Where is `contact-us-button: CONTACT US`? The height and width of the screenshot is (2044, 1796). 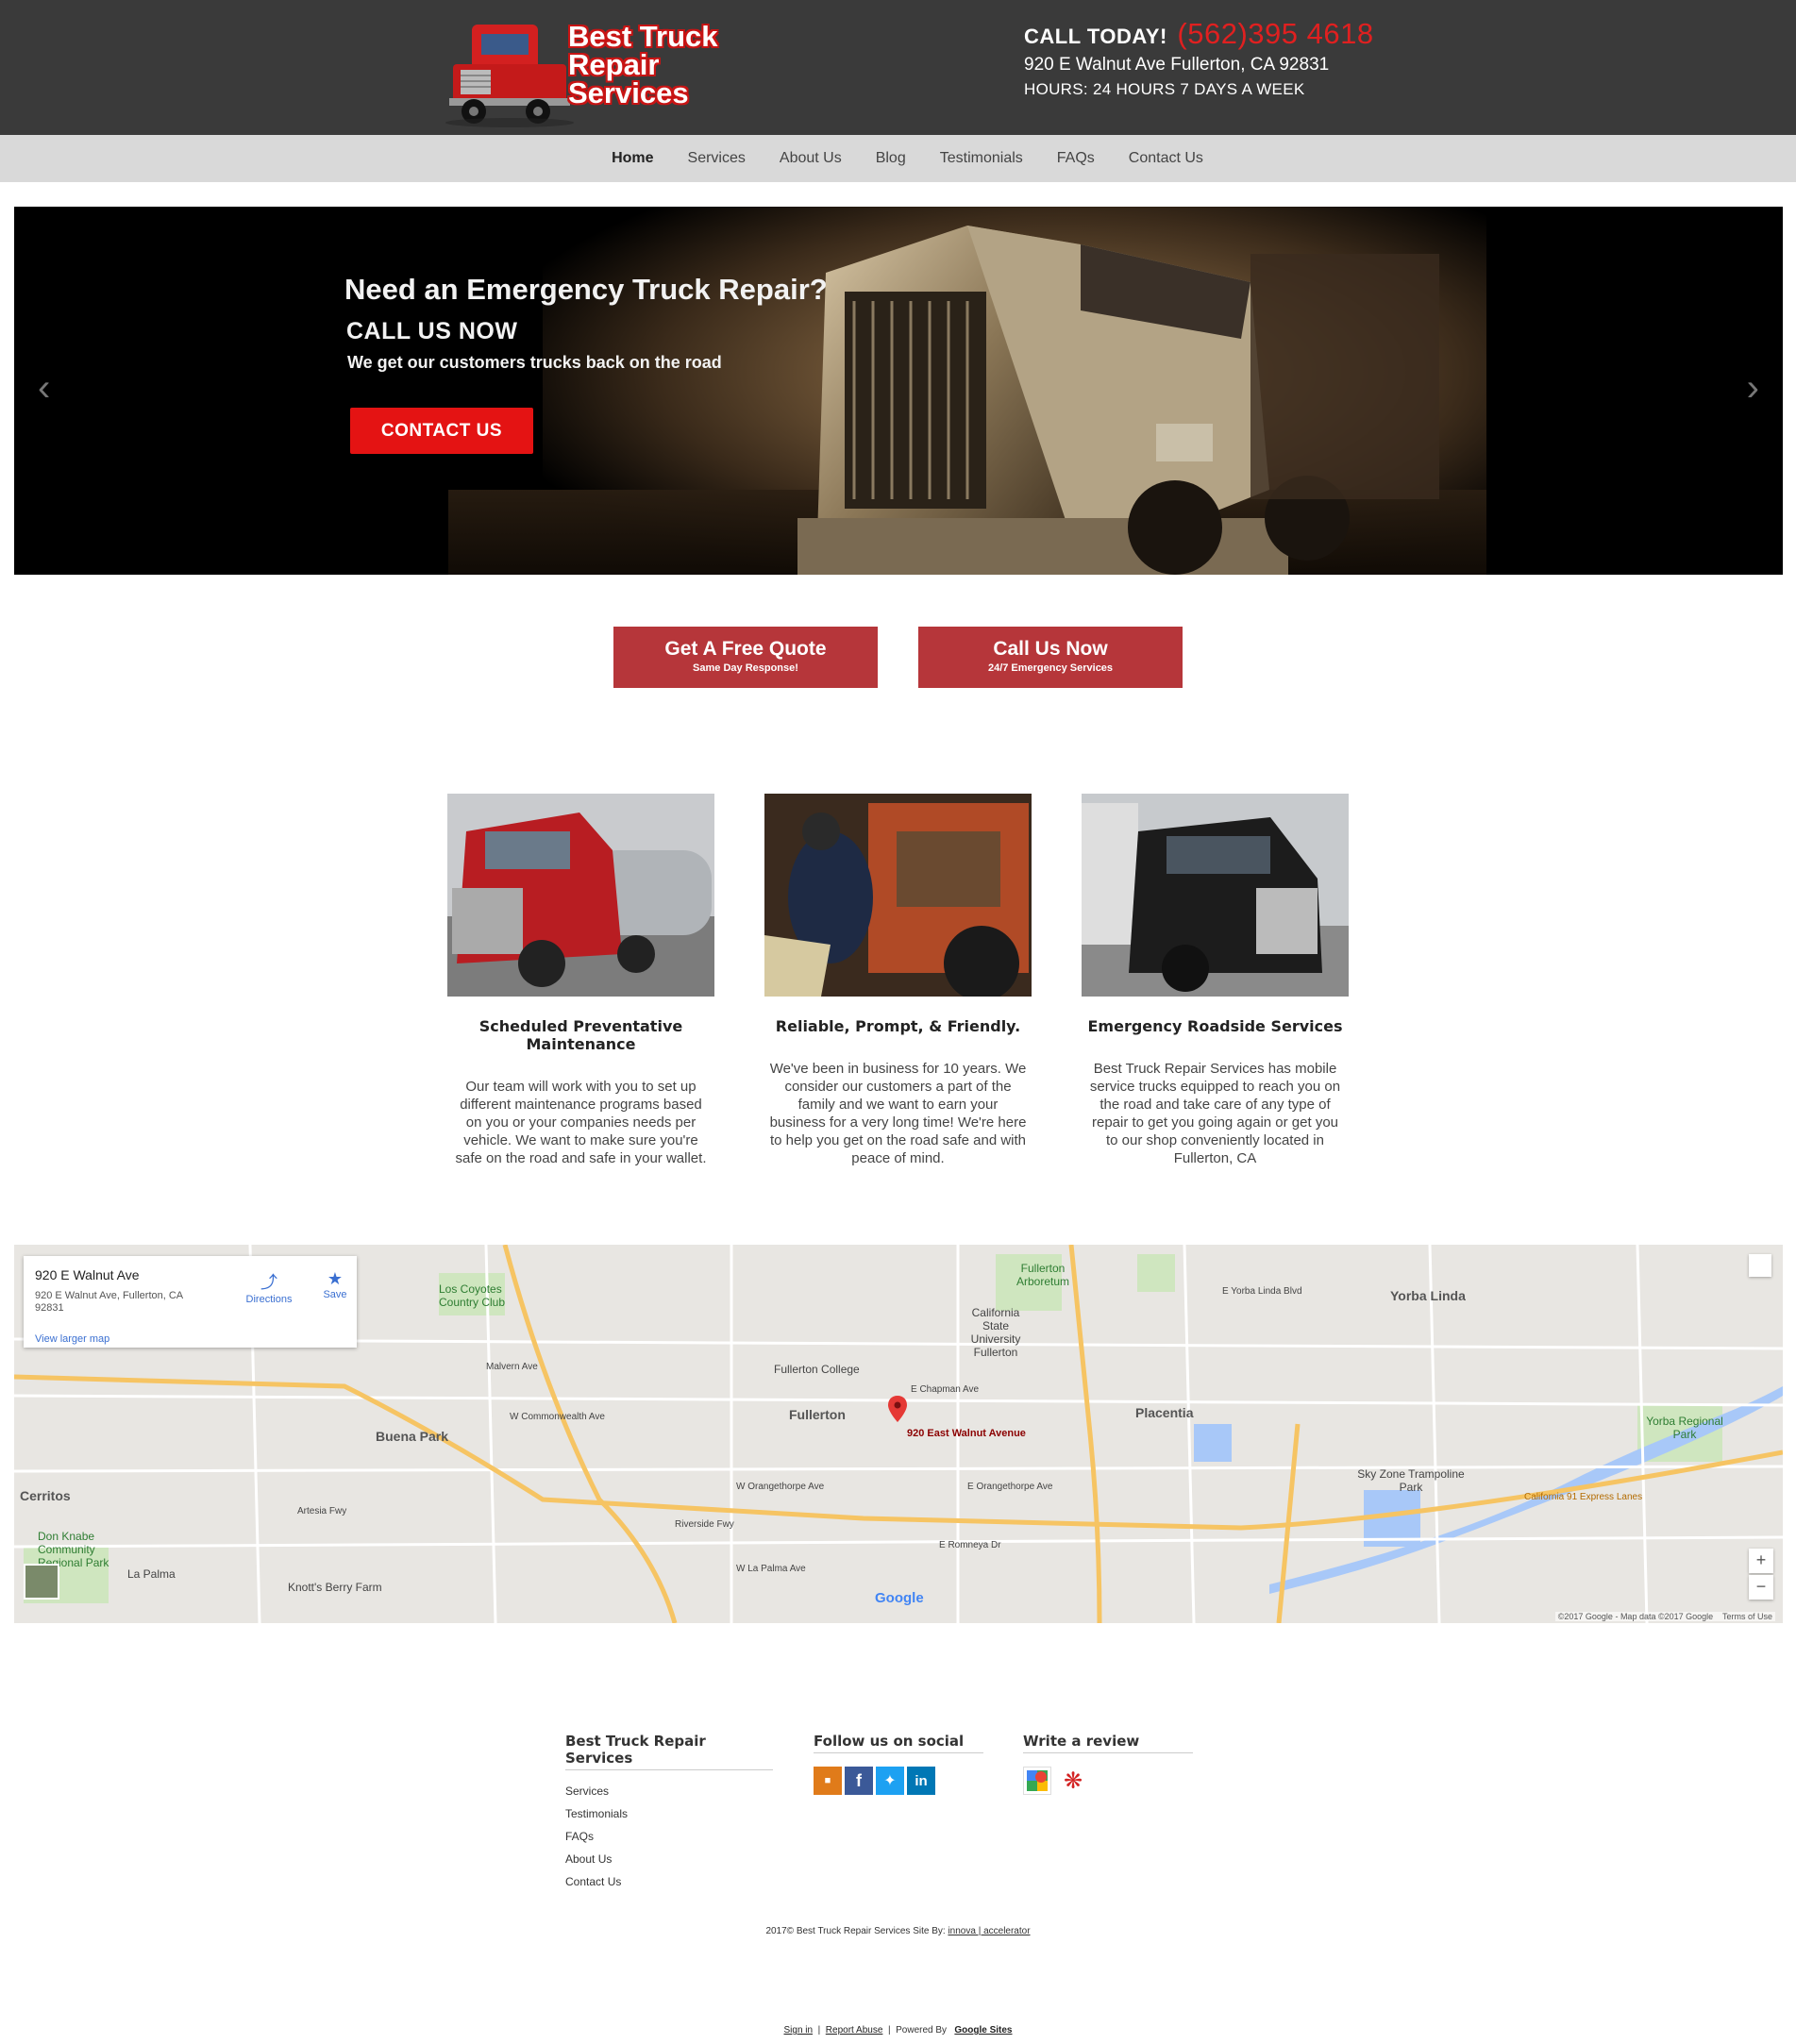
contact-us-button: CONTACT US is located at coordinates (441, 431).